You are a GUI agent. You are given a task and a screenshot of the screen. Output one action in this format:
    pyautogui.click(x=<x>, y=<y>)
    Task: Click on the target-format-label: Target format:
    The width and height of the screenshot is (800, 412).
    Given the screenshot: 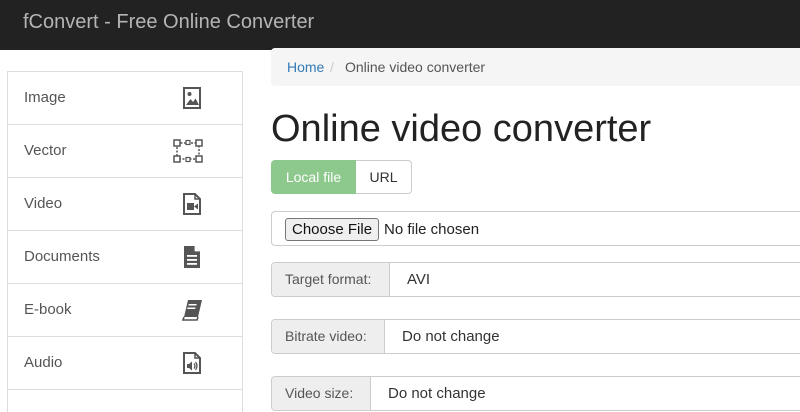 What is the action you would take?
    pyautogui.click(x=331, y=279)
    